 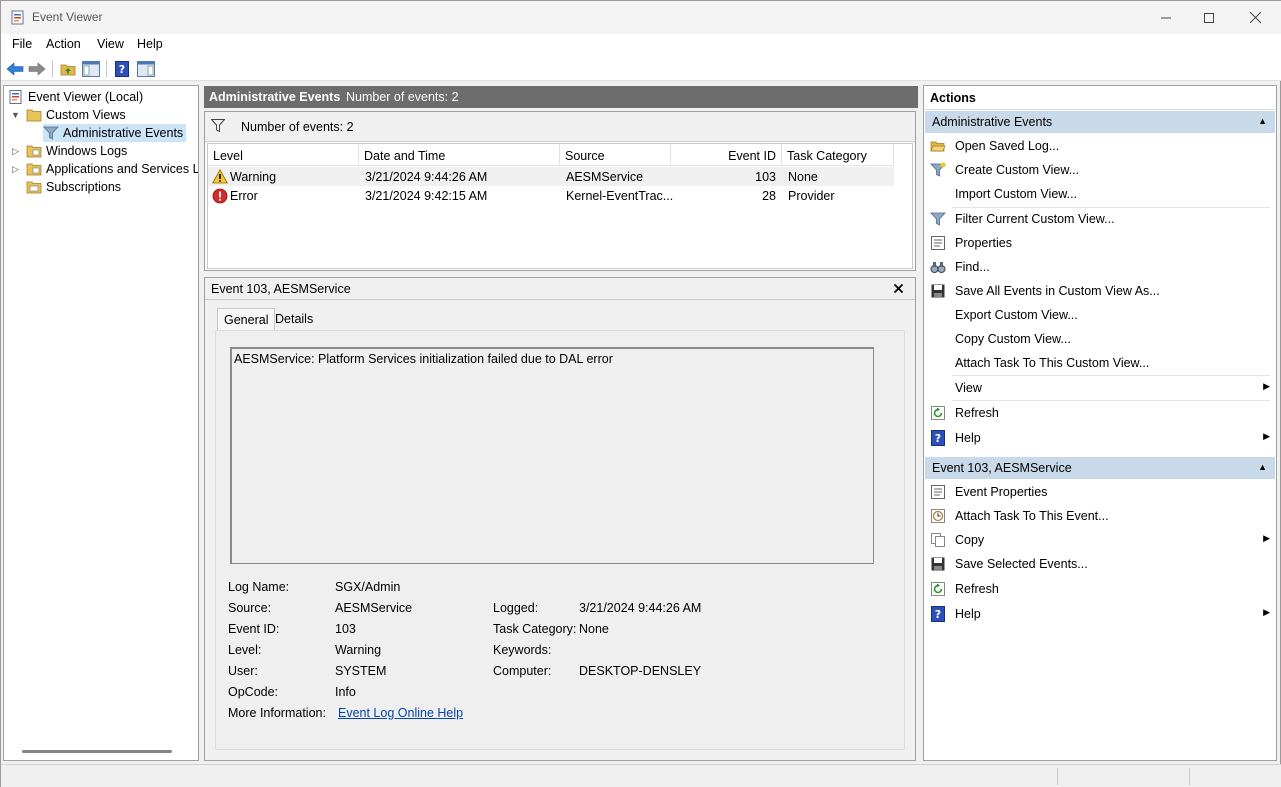 What do you see at coordinates (641, 68) in the screenshot?
I see `toolbar: ?` at bounding box center [641, 68].